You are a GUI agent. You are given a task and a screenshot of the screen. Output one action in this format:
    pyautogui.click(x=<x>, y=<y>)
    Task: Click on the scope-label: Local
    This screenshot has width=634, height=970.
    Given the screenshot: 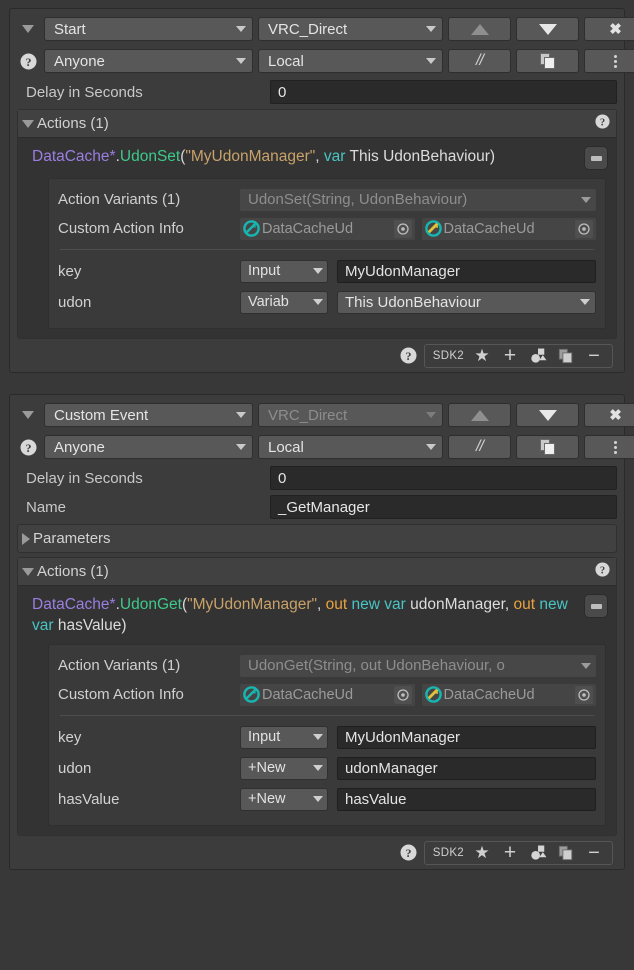 What is the action you would take?
    pyautogui.click(x=286, y=447)
    